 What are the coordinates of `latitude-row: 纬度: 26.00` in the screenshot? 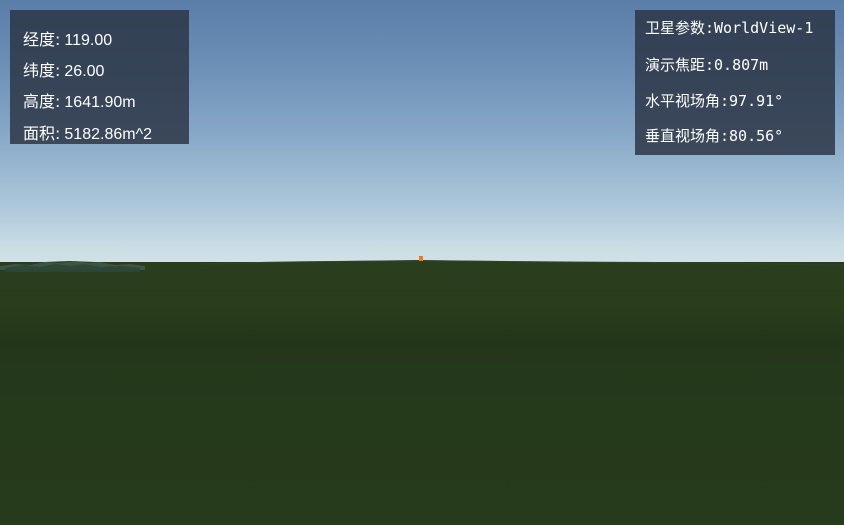 It's located at (63, 71).